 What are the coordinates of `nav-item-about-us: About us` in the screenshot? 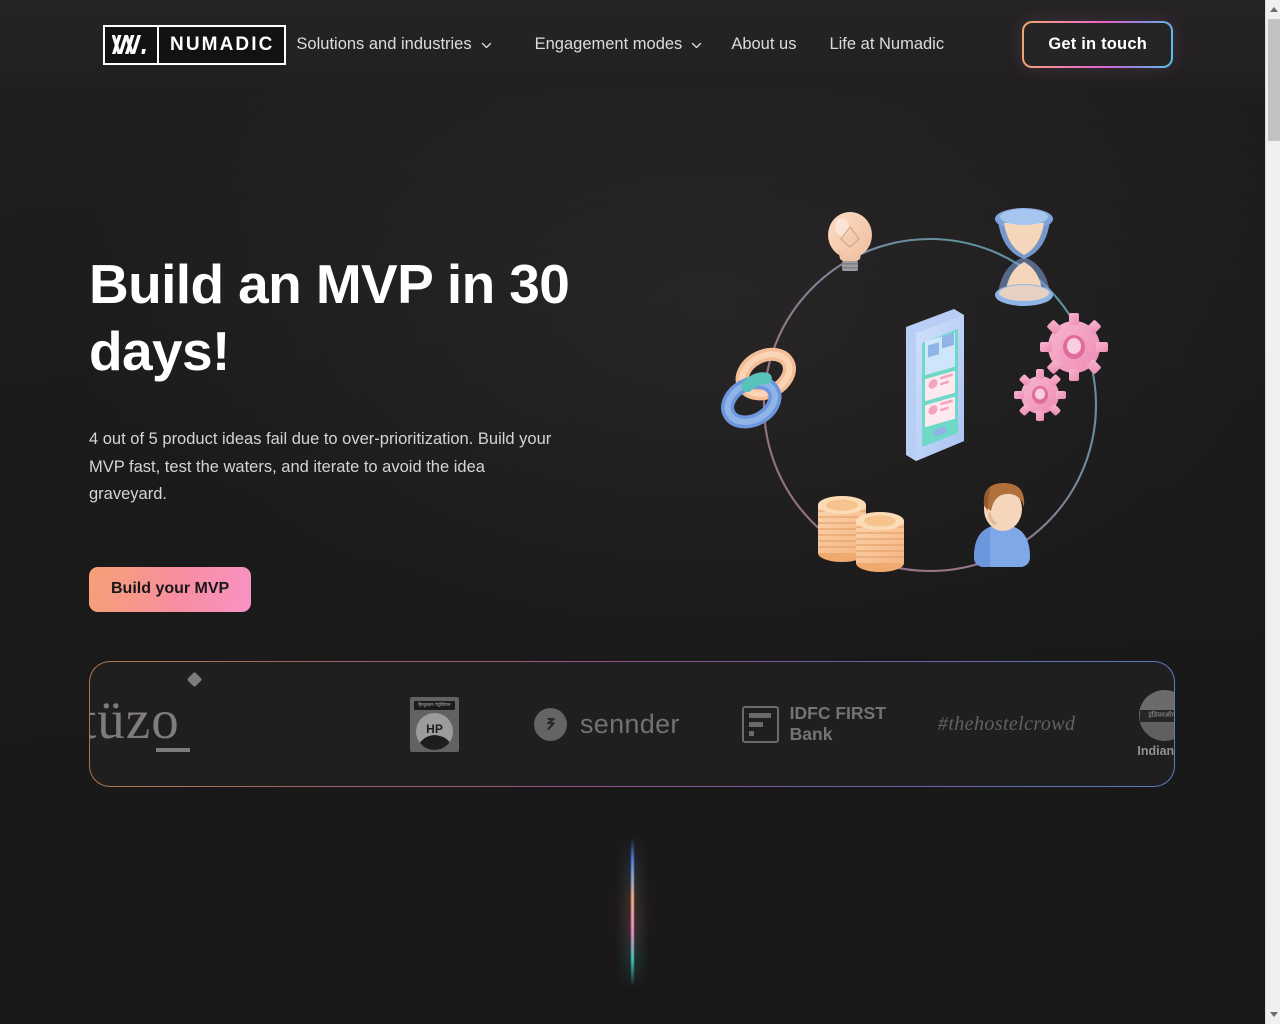 It's located at (763, 44).